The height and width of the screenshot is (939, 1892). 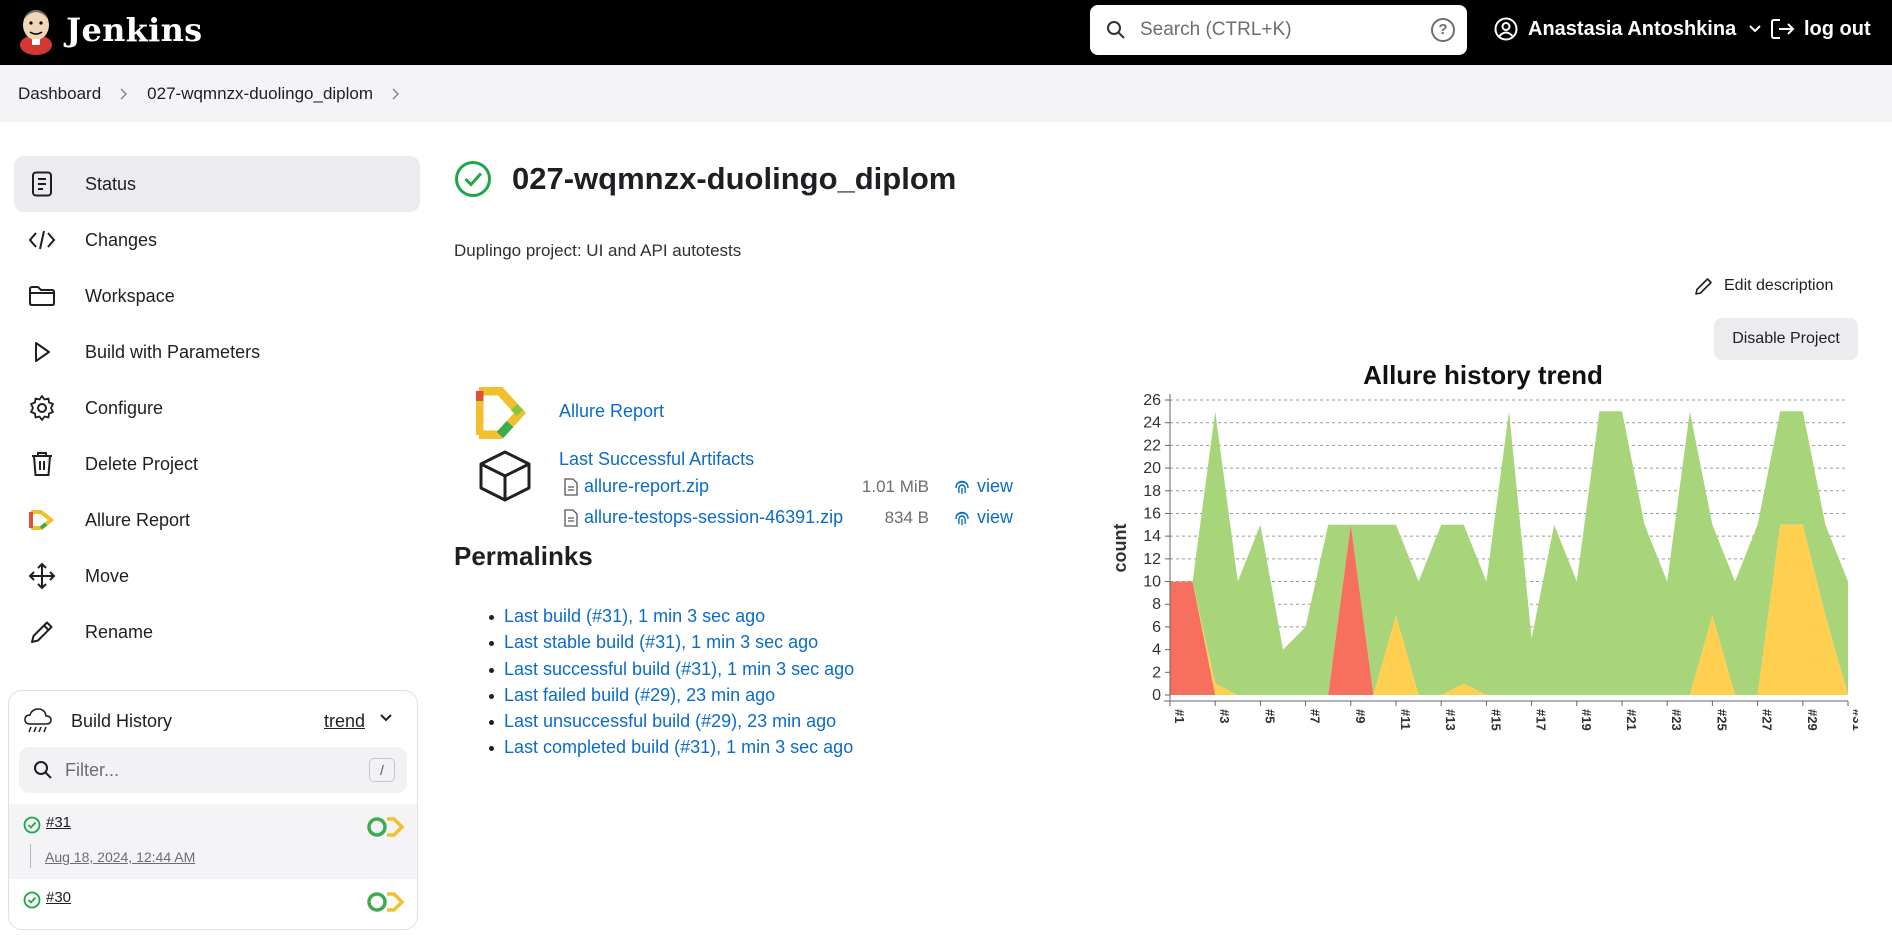 What do you see at coordinates (217, 632) in the screenshot?
I see `sidebar-item-rename: Rename` at bounding box center [217, 632].